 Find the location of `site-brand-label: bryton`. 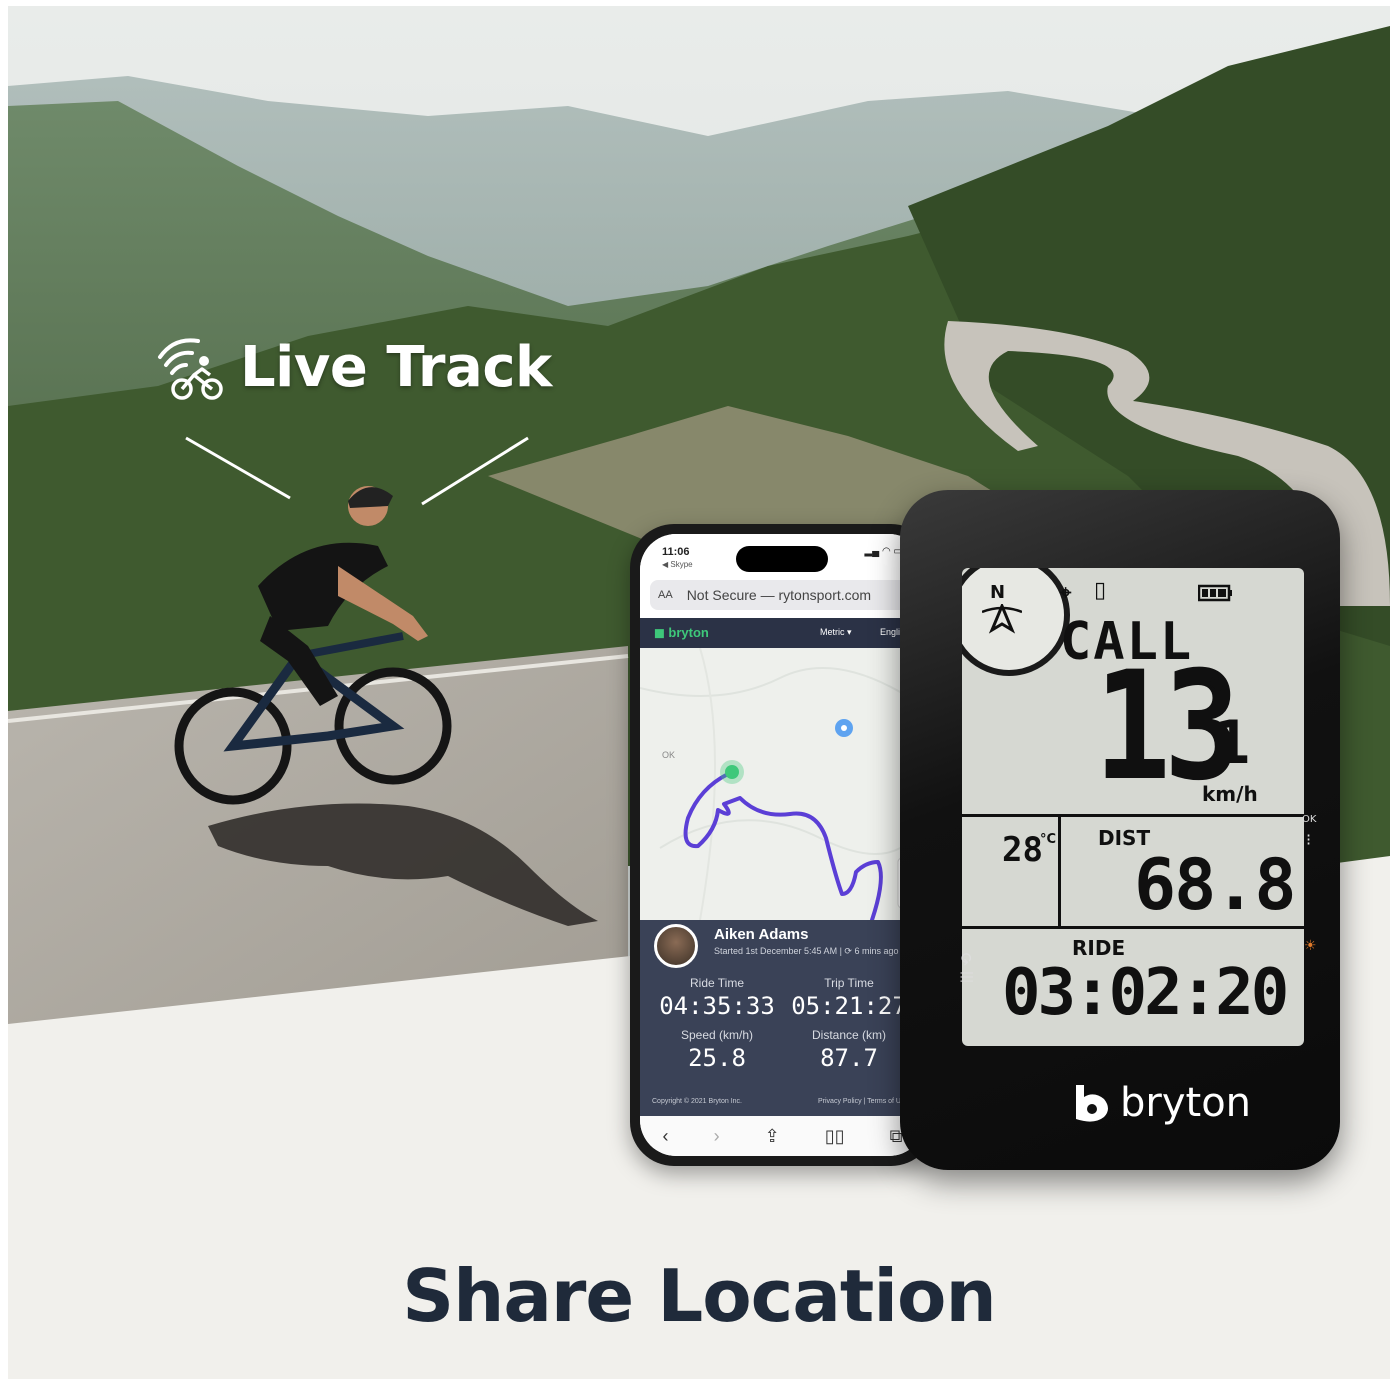

site-brand-label: bryton is located at coordinates (688, 632).